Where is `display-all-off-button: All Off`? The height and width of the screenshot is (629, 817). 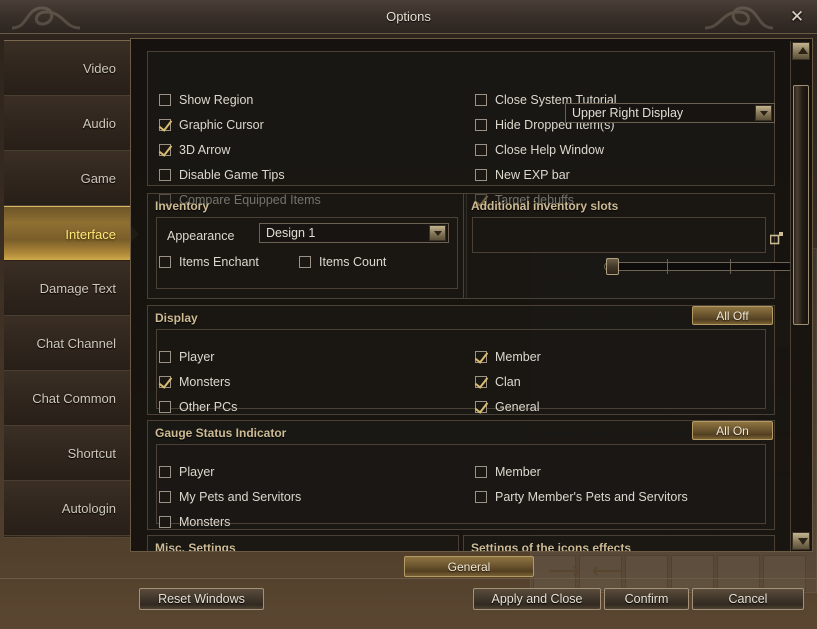
display-all-off-button: All Off is located at coordinates (732, 315).